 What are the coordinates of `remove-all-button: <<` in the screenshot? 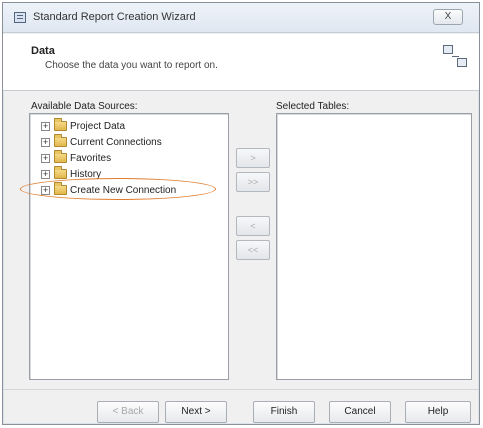 It's located at (253, 250).